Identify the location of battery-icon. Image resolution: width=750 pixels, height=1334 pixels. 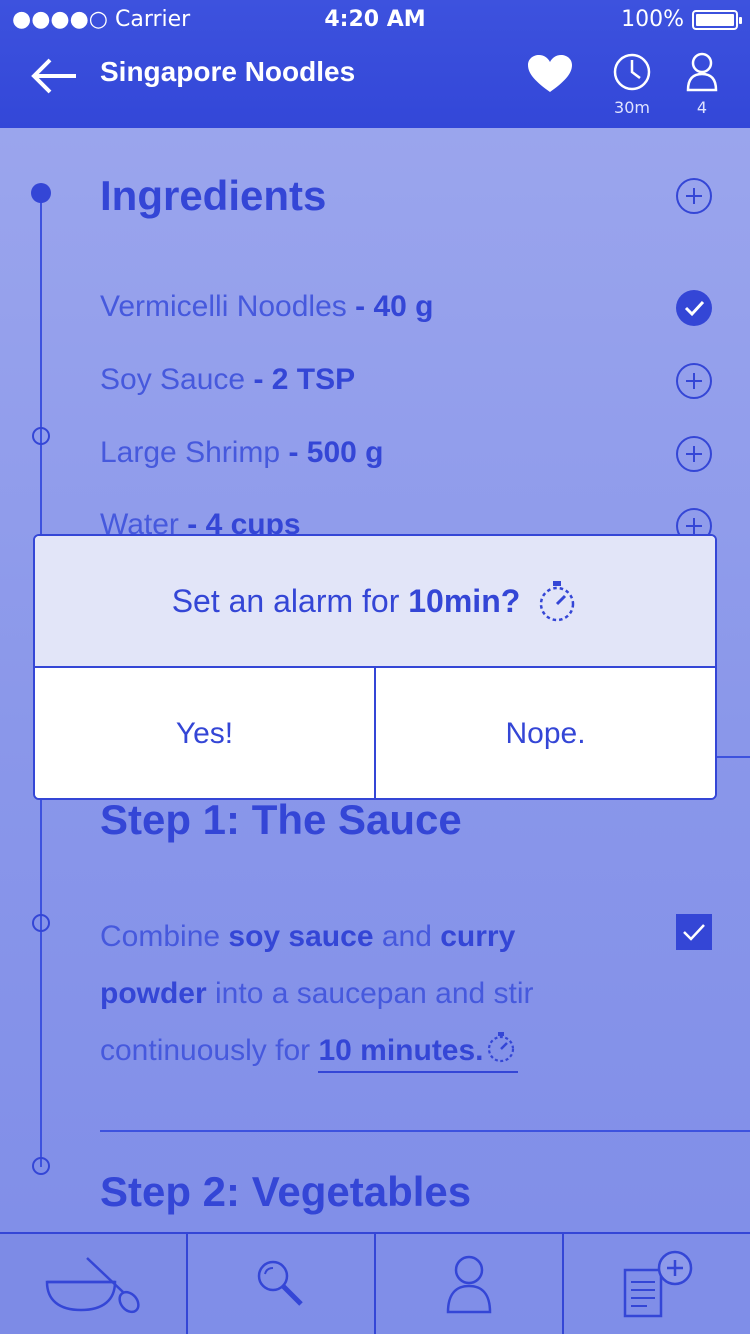
(717, 19).